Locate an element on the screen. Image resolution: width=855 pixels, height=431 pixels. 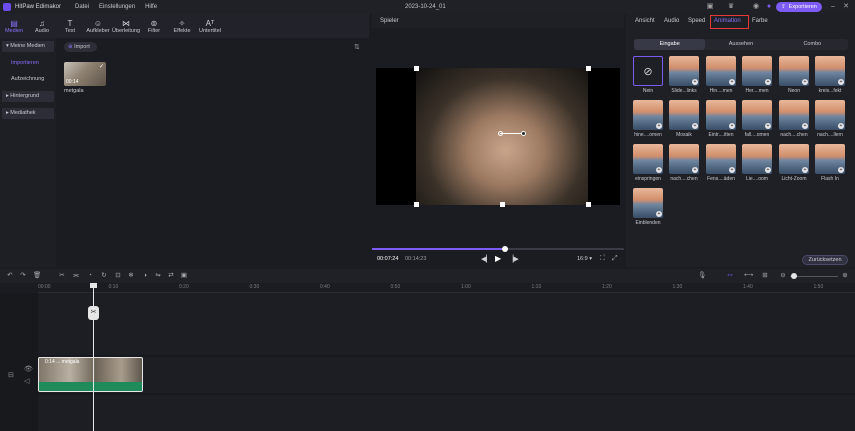
timeline-video-clip: 0:14 ... metgala is located at coordinates (90, 374).